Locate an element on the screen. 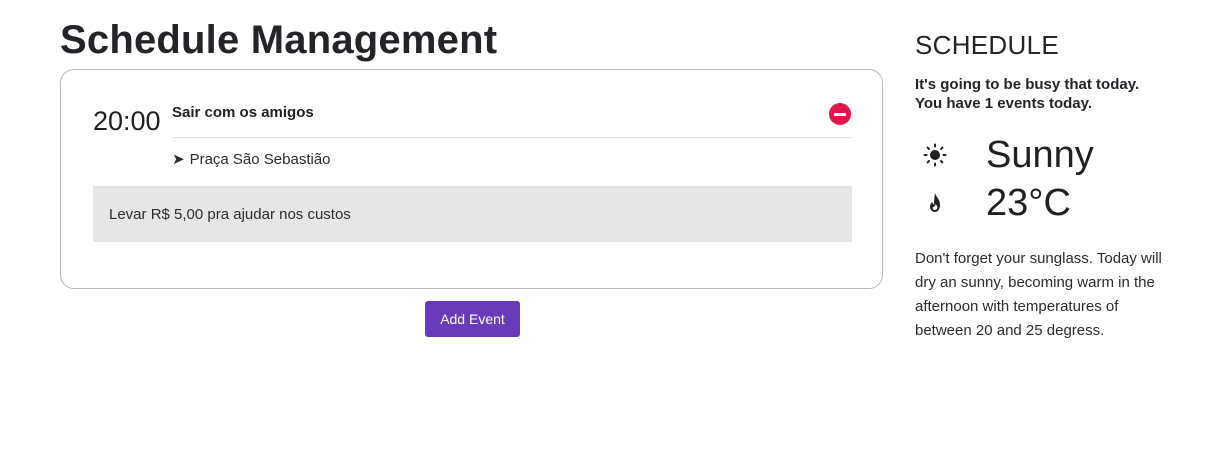 This screenshot has height=452, width=1210. busy-line-2: You have 1 events today. is located at coordinates (1045, 103).